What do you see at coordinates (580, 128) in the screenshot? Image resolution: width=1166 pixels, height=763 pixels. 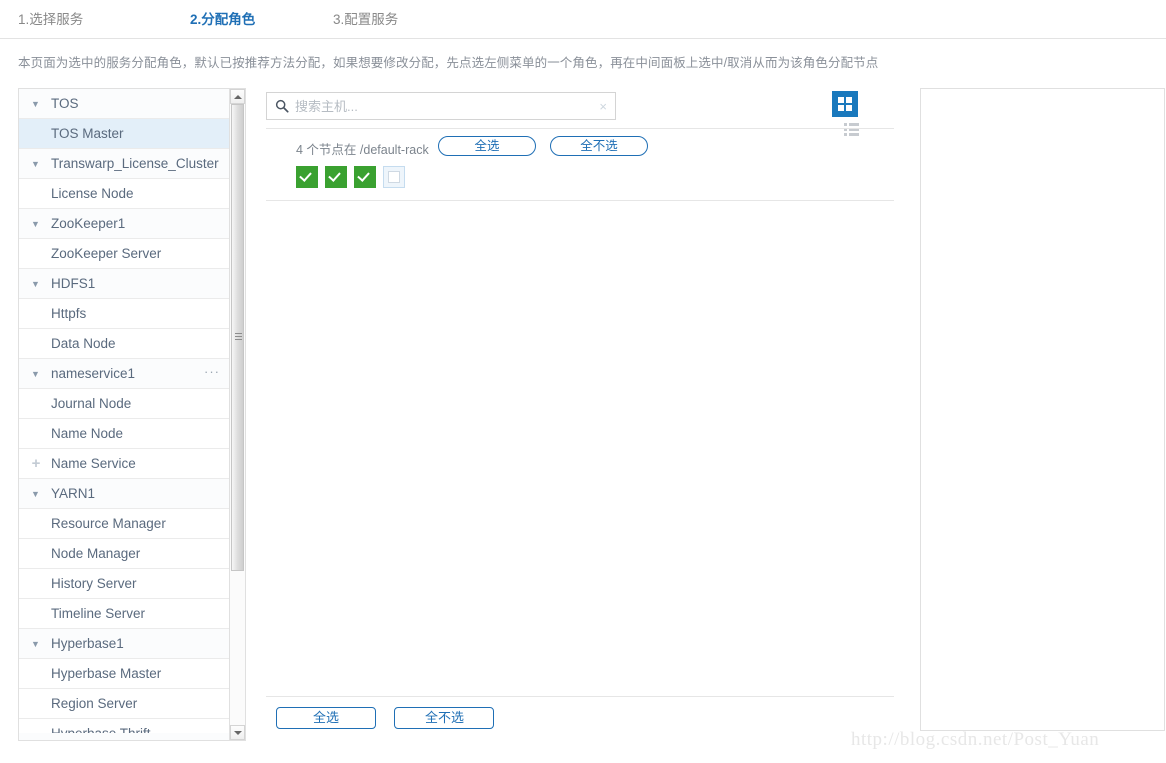 I see `toolbar-divider` at bounding box center [580, 128].